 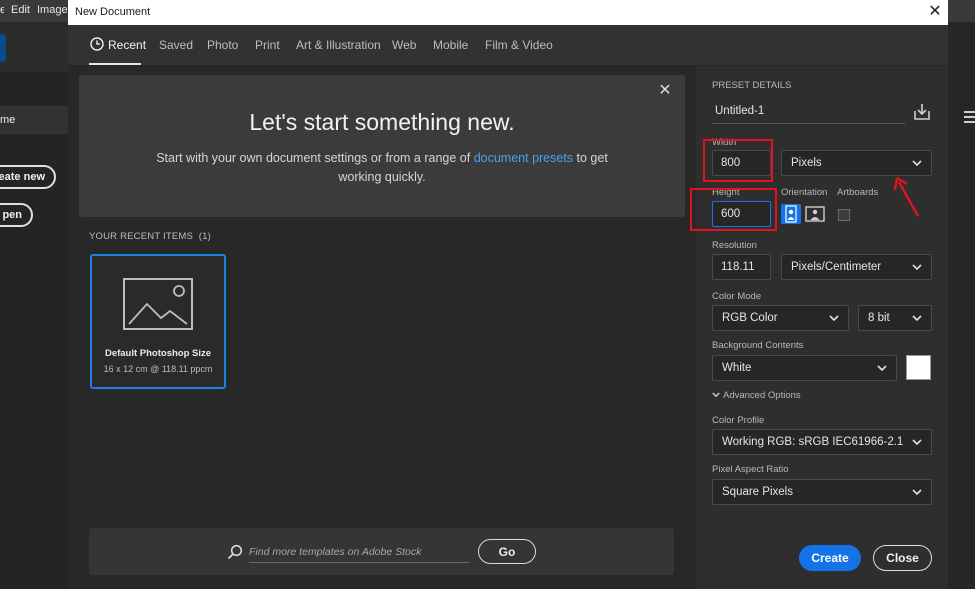 What do you see at coordinates (752, 85) in the screenshot?
I see `preset-details-heading: PRESET DETAILS` at bounding box center [752, 85].